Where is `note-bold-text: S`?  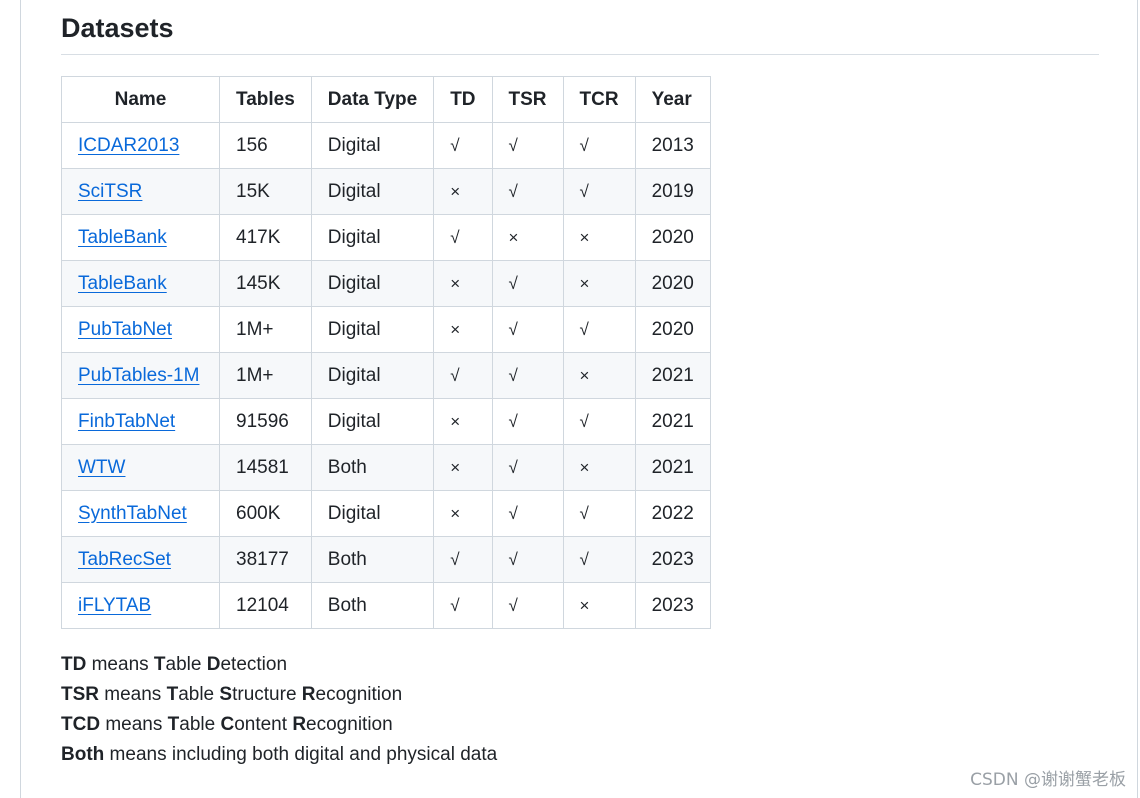
note-bold-text: S is located at coordinates (226, 694).